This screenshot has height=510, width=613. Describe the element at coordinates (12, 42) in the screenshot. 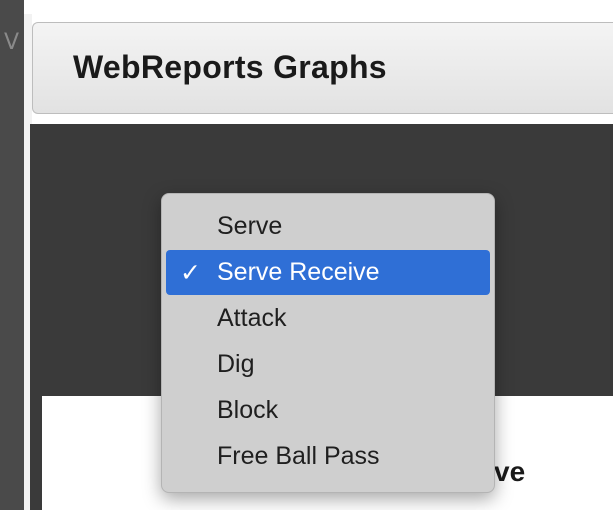

I see `background-window-text-fragment: V` at that location.